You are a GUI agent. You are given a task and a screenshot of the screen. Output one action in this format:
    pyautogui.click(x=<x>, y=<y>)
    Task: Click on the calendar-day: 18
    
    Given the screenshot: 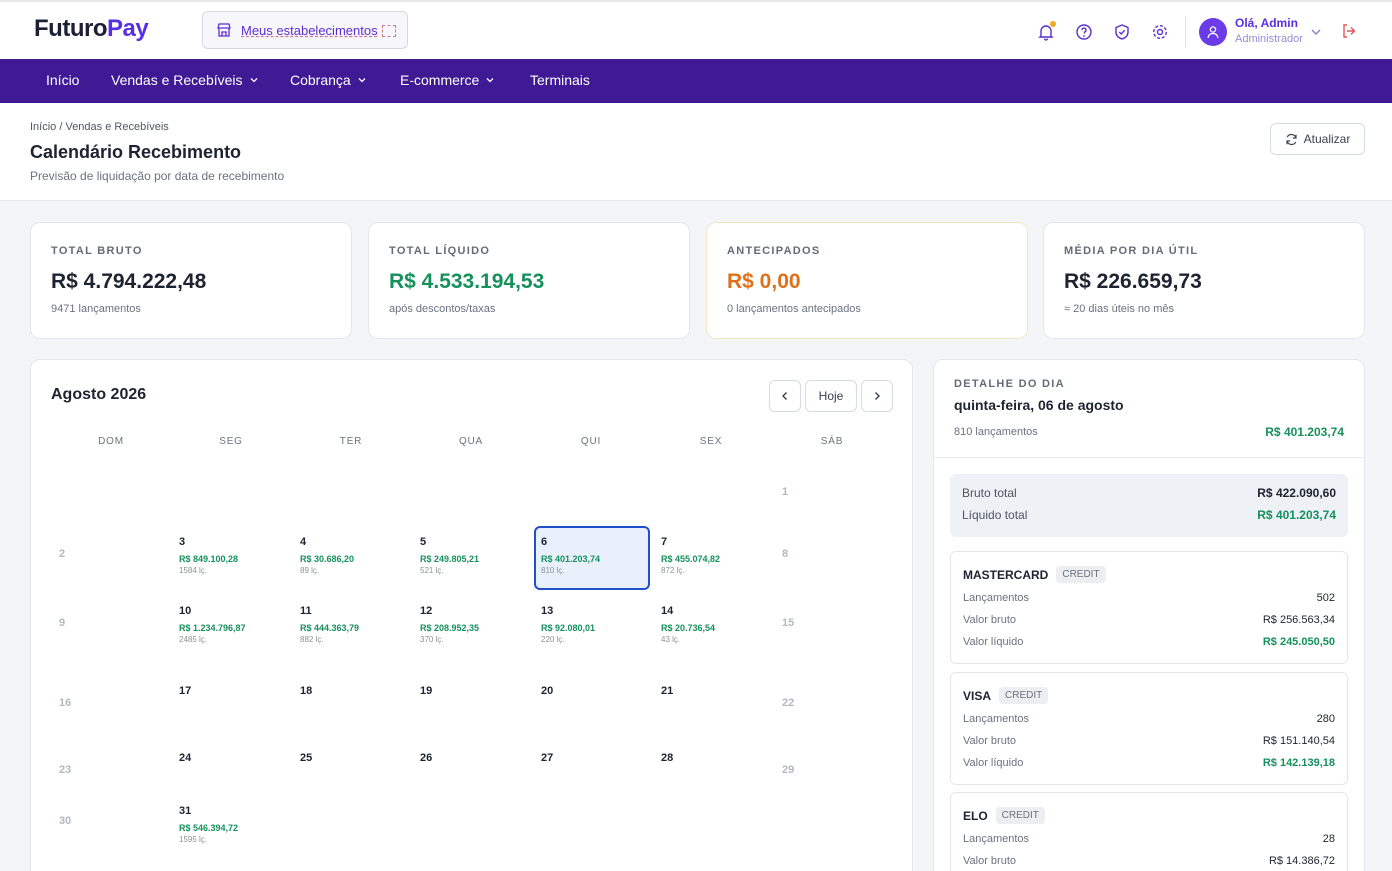 What is the action you would take?
    pyautogui.click(x=358, y=691)
    